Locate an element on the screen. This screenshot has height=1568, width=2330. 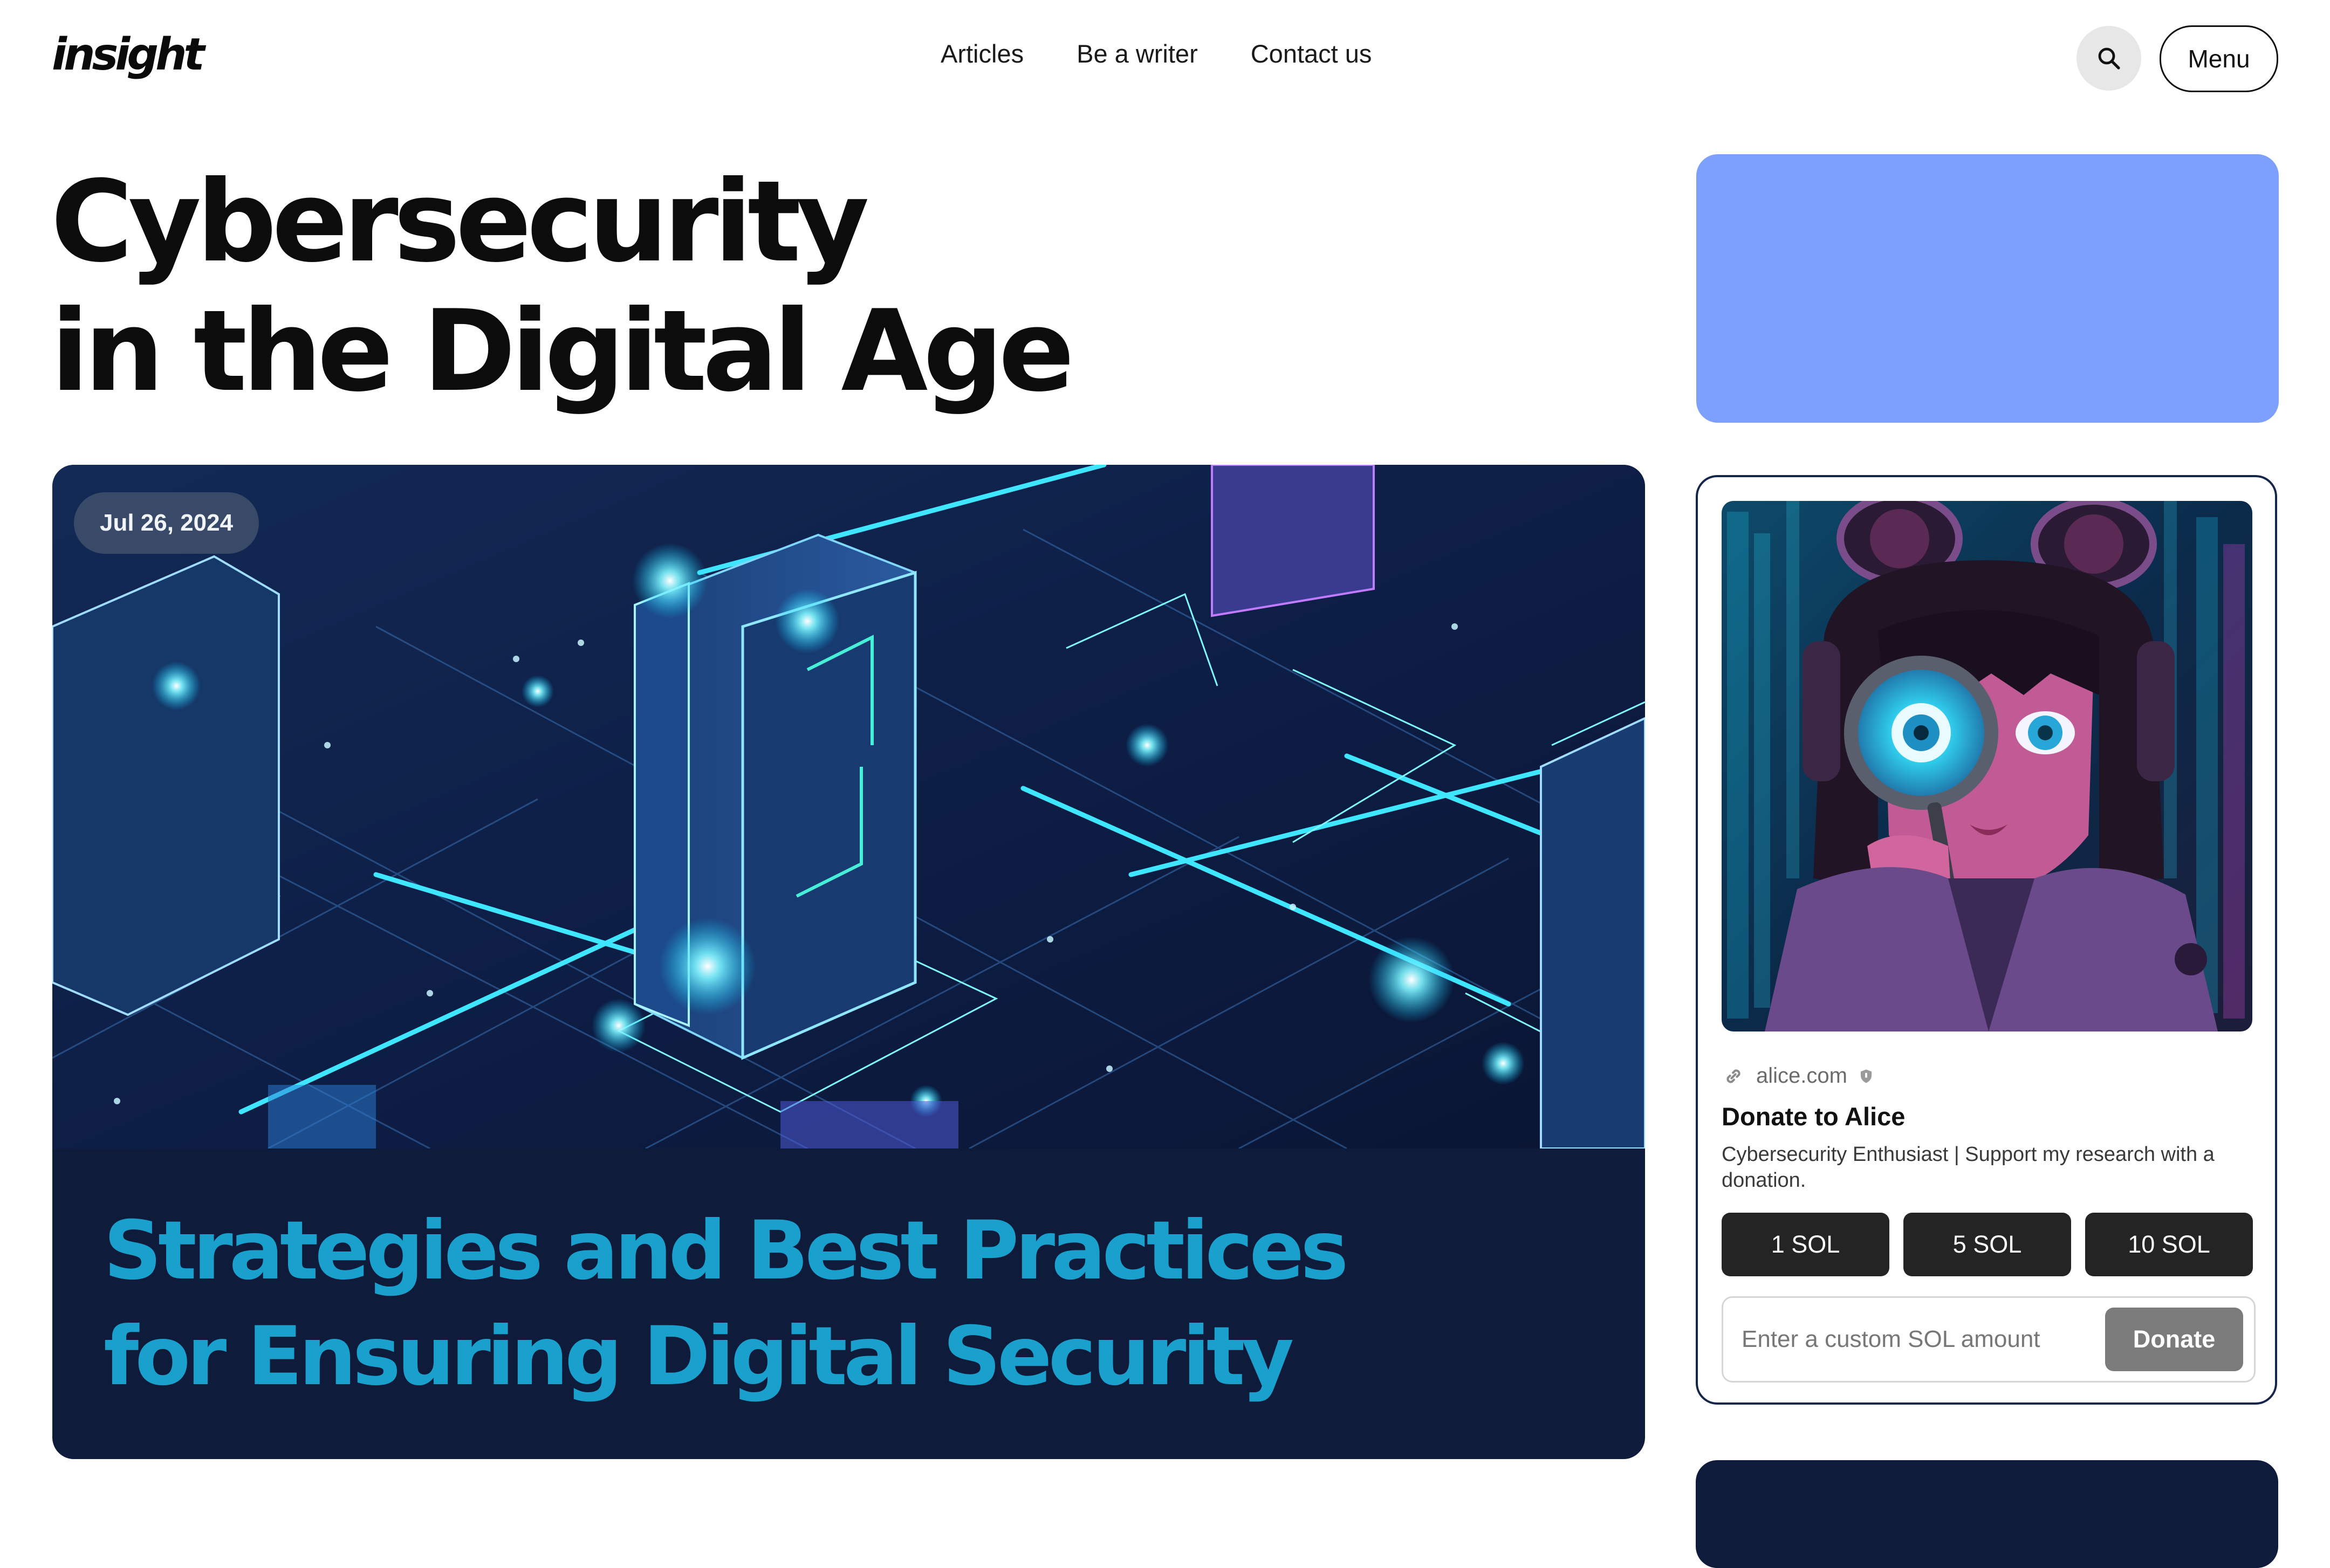
link-icon is located at coordinates (1733, 1076).